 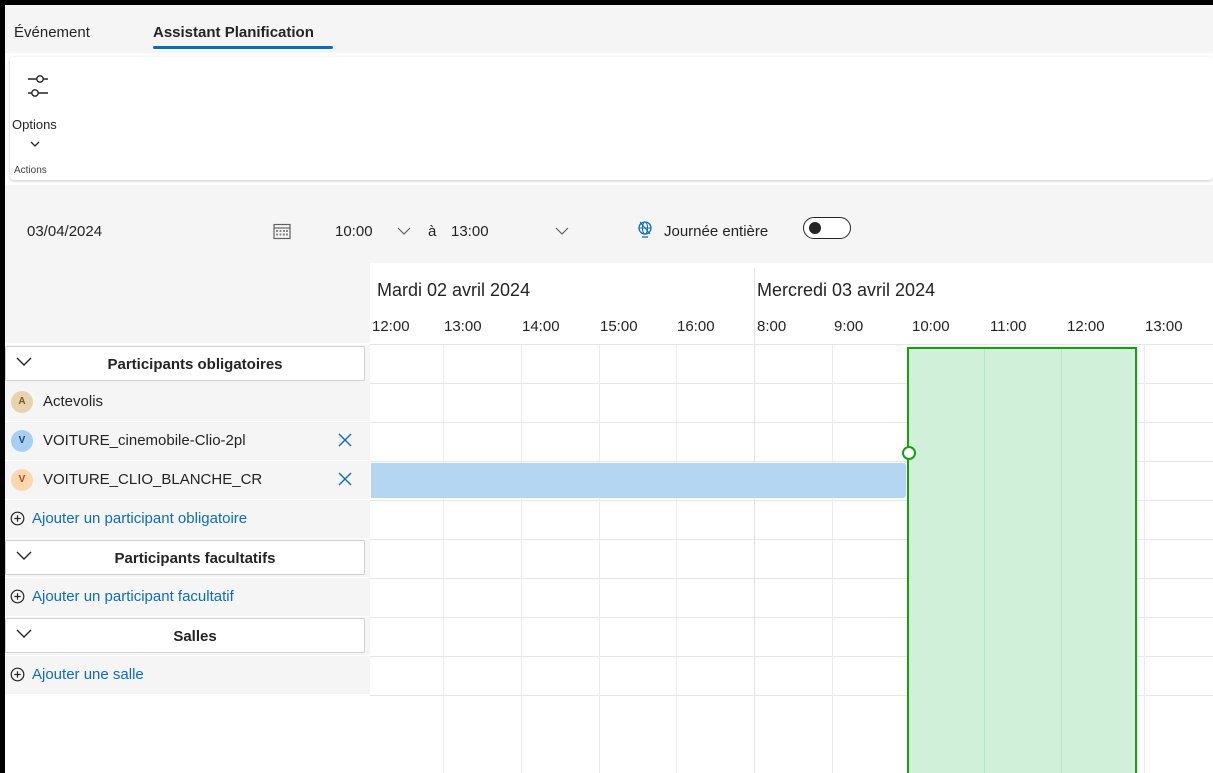 What do you see at coordinates (815, 228) in the screenshot?
I see `toggle-knob` at bounding box center [815, 228].